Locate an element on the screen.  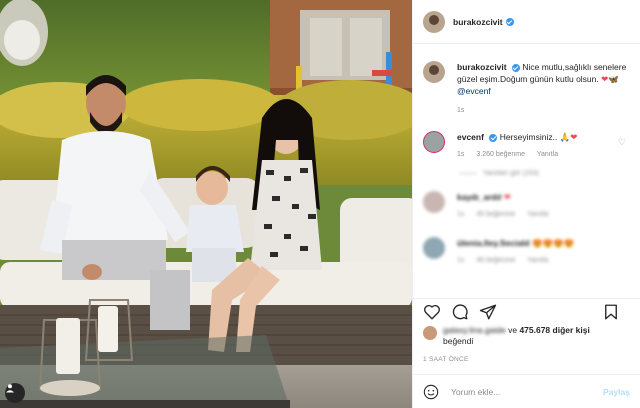
likes-others-prefix: ve is located at coordinates (513, 330).